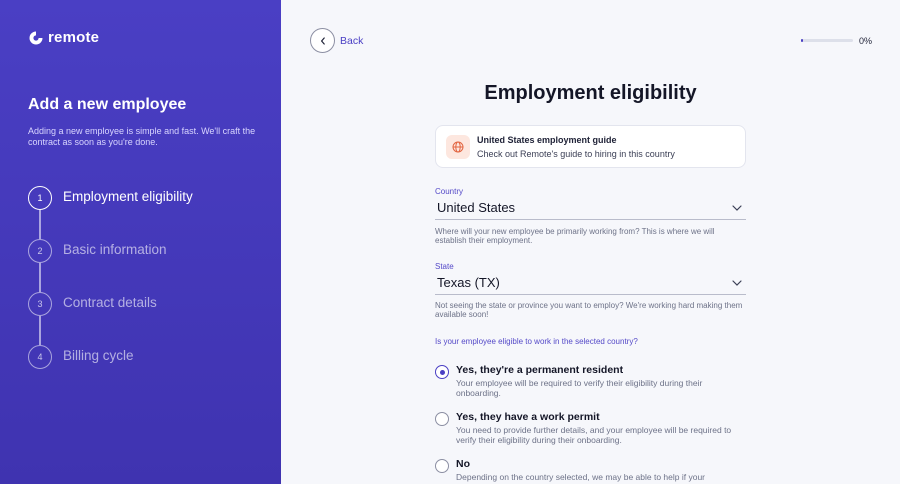  Describe the element at coordinates (40, 357) in the screenshot. I see `step-number: 4` at that location.